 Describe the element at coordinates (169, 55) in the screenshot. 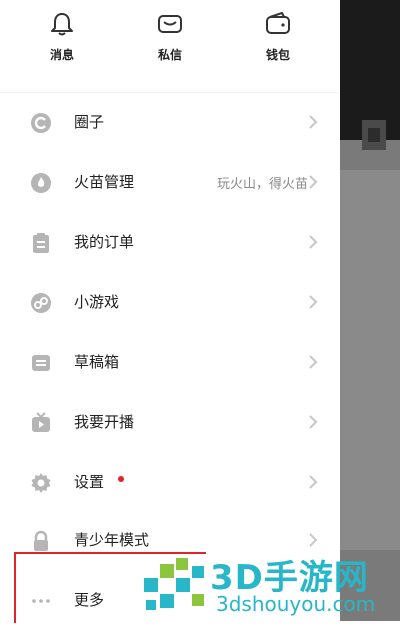

I see `shortcut-label: 私信` at that location.